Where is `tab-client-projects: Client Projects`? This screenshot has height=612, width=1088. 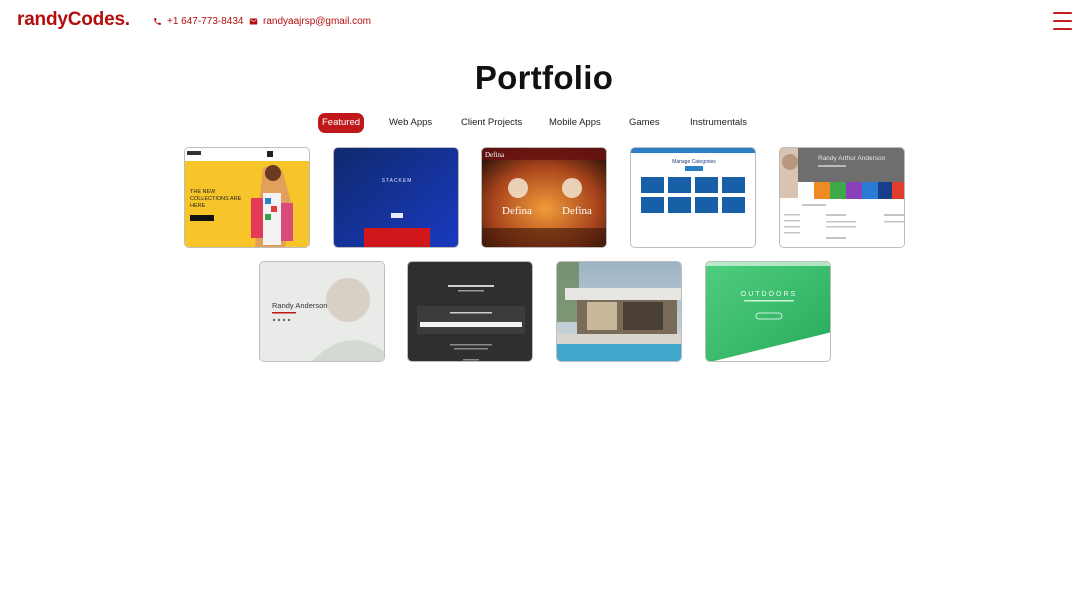 tab-client-projects: Client Projects is located at coordinates (491, 123).